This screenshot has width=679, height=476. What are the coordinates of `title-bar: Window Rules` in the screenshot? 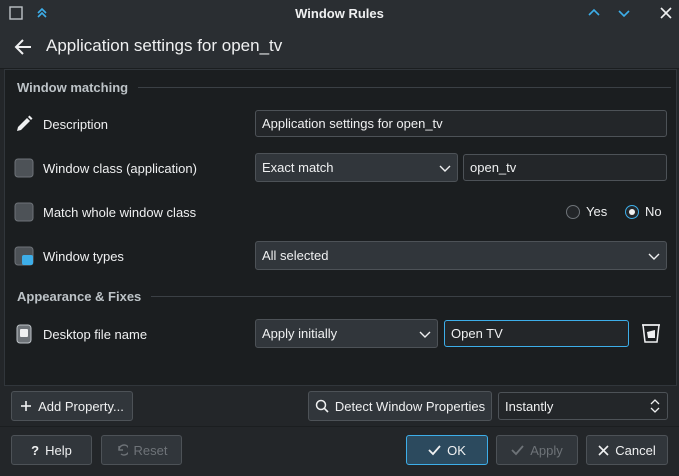 It's located at (339, 13).